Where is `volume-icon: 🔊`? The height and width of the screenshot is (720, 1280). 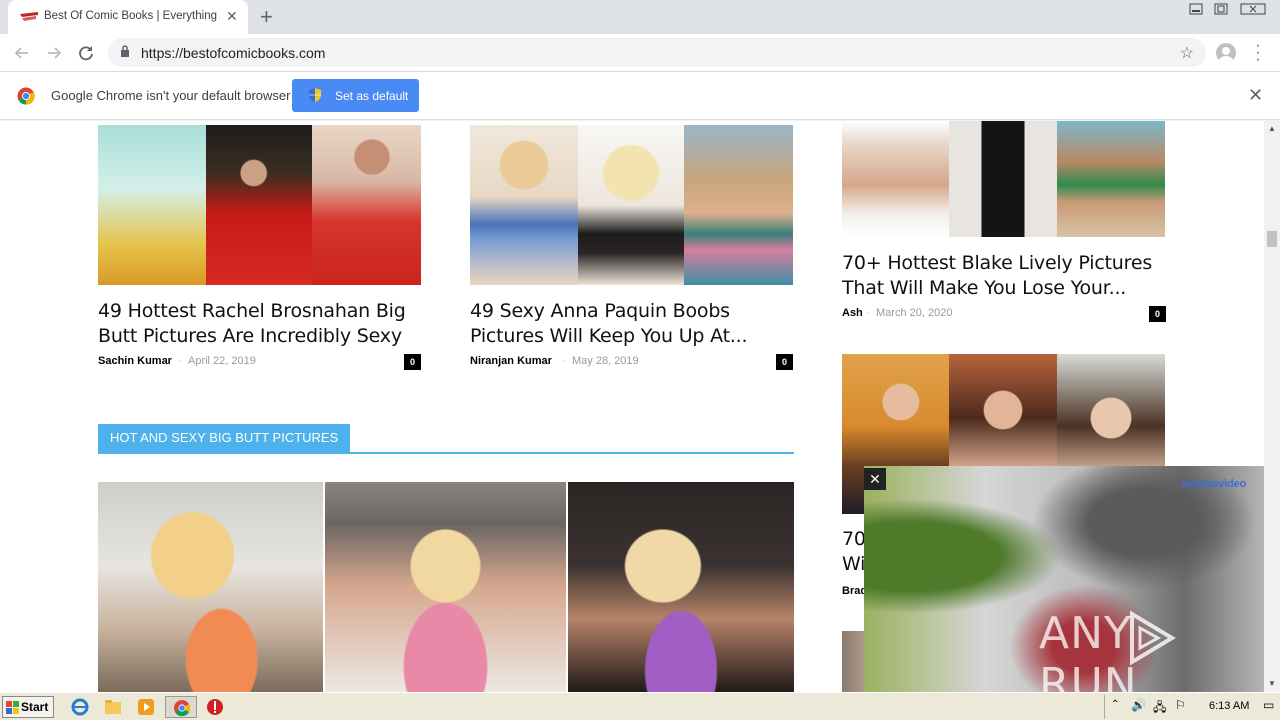
volume-icon: 🔊 is located at coordinates (1138, 705).